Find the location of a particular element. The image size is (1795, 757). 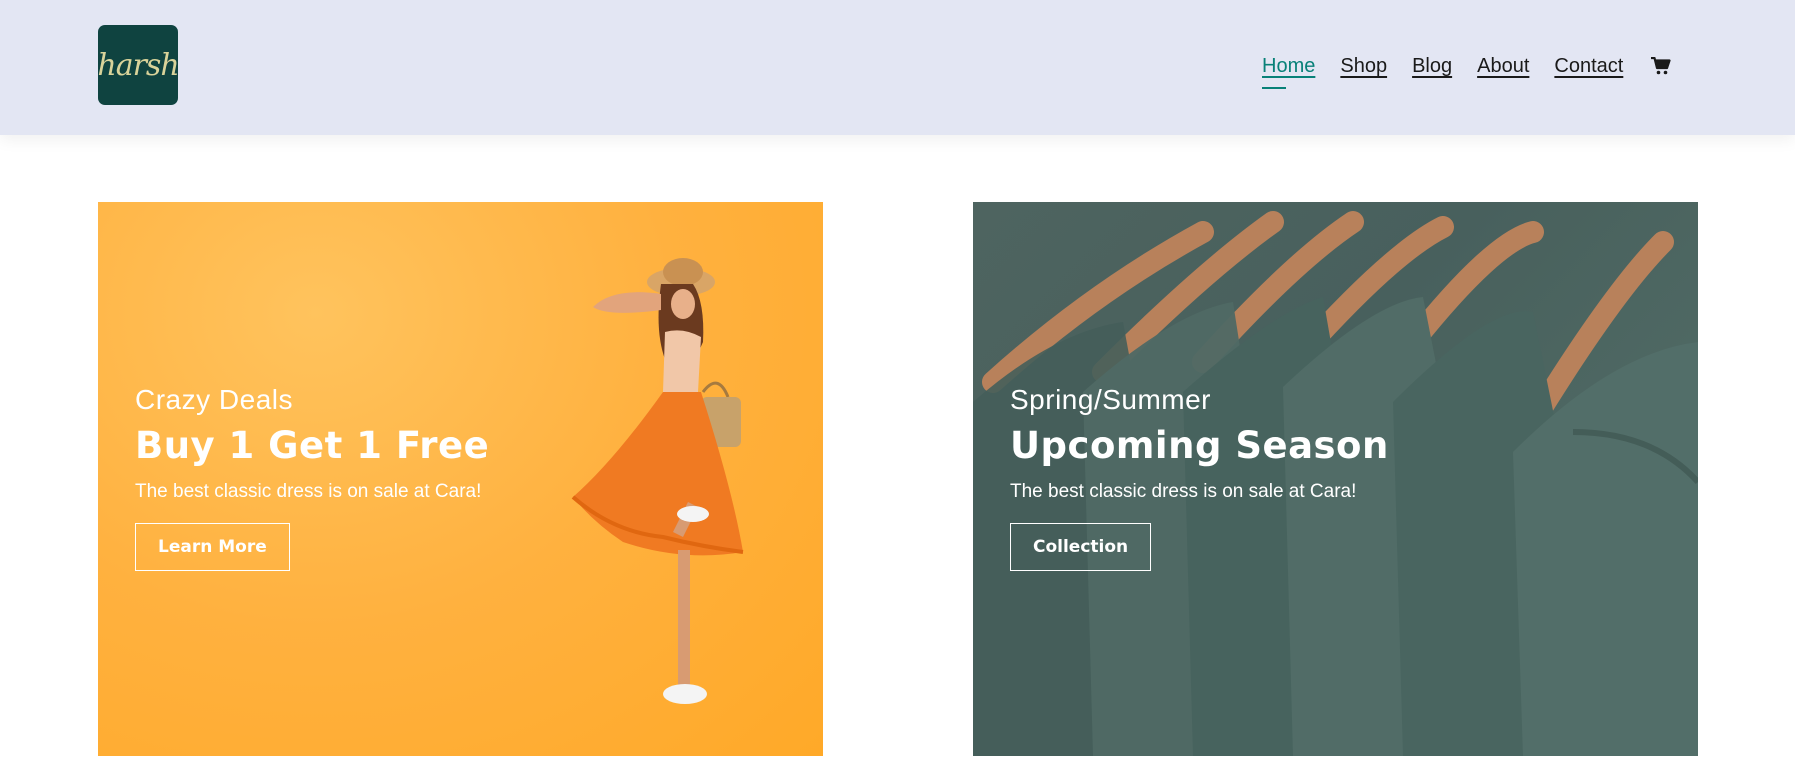

nav-shop: Shop is located at coordinates (1363, 66).